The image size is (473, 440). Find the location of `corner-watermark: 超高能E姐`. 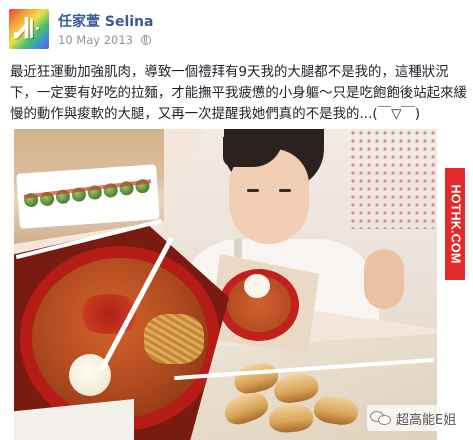

corner-watermark: 超高能E姐 is located at coordinates (414, 418).